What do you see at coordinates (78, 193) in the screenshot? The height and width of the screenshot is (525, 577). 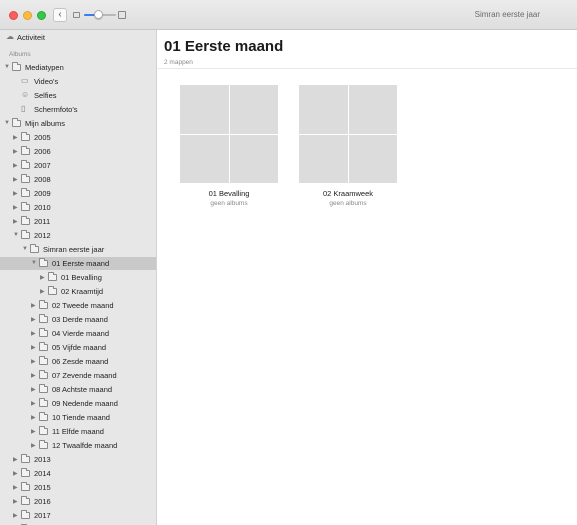 I see `sidebar-item: ▶ 2009` at bounding box center [78, 193].